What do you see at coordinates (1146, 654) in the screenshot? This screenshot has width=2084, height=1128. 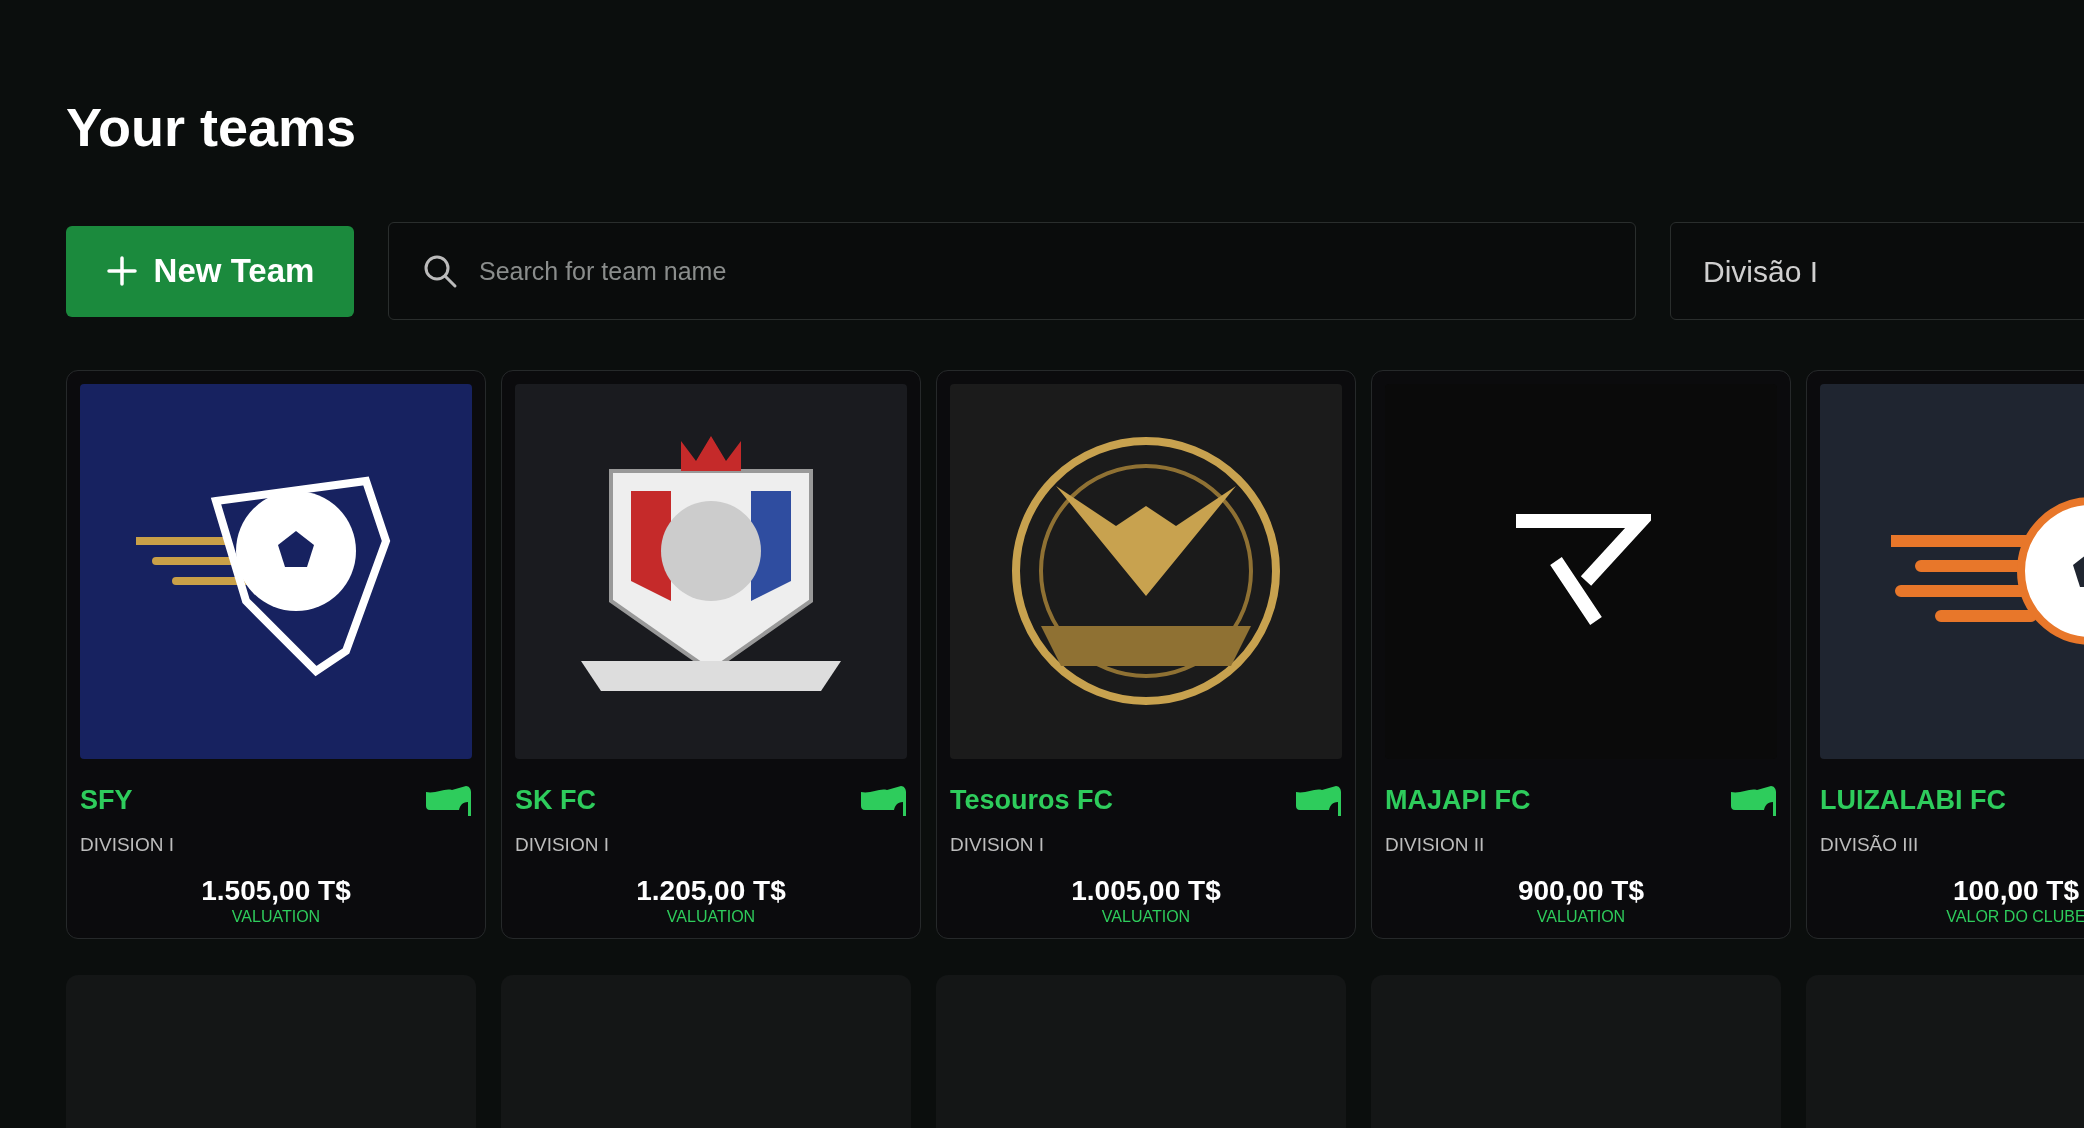 I see `team-card: Tesouros FC DIVISION I 1.005,00 T$ VALUATION` at bounding box center [1146, 654].